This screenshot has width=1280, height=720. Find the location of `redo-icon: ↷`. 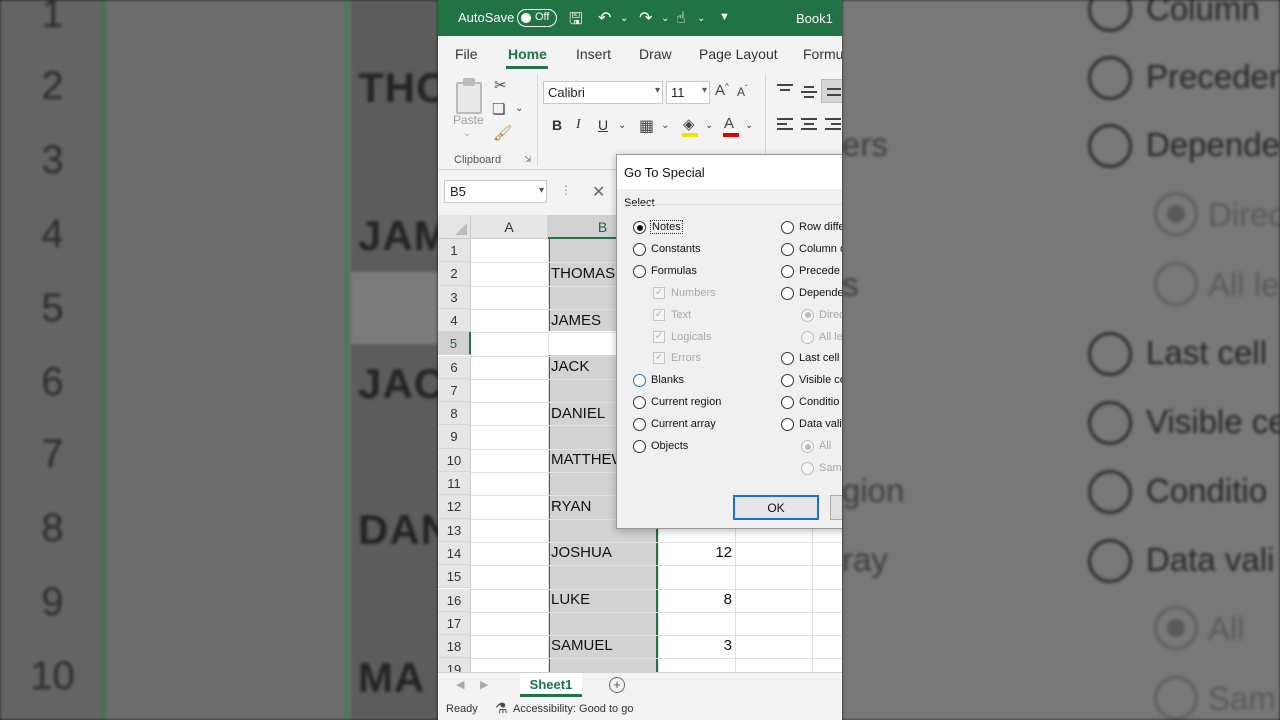

redo-icon: ↷ is located at coordinates (645, 18).